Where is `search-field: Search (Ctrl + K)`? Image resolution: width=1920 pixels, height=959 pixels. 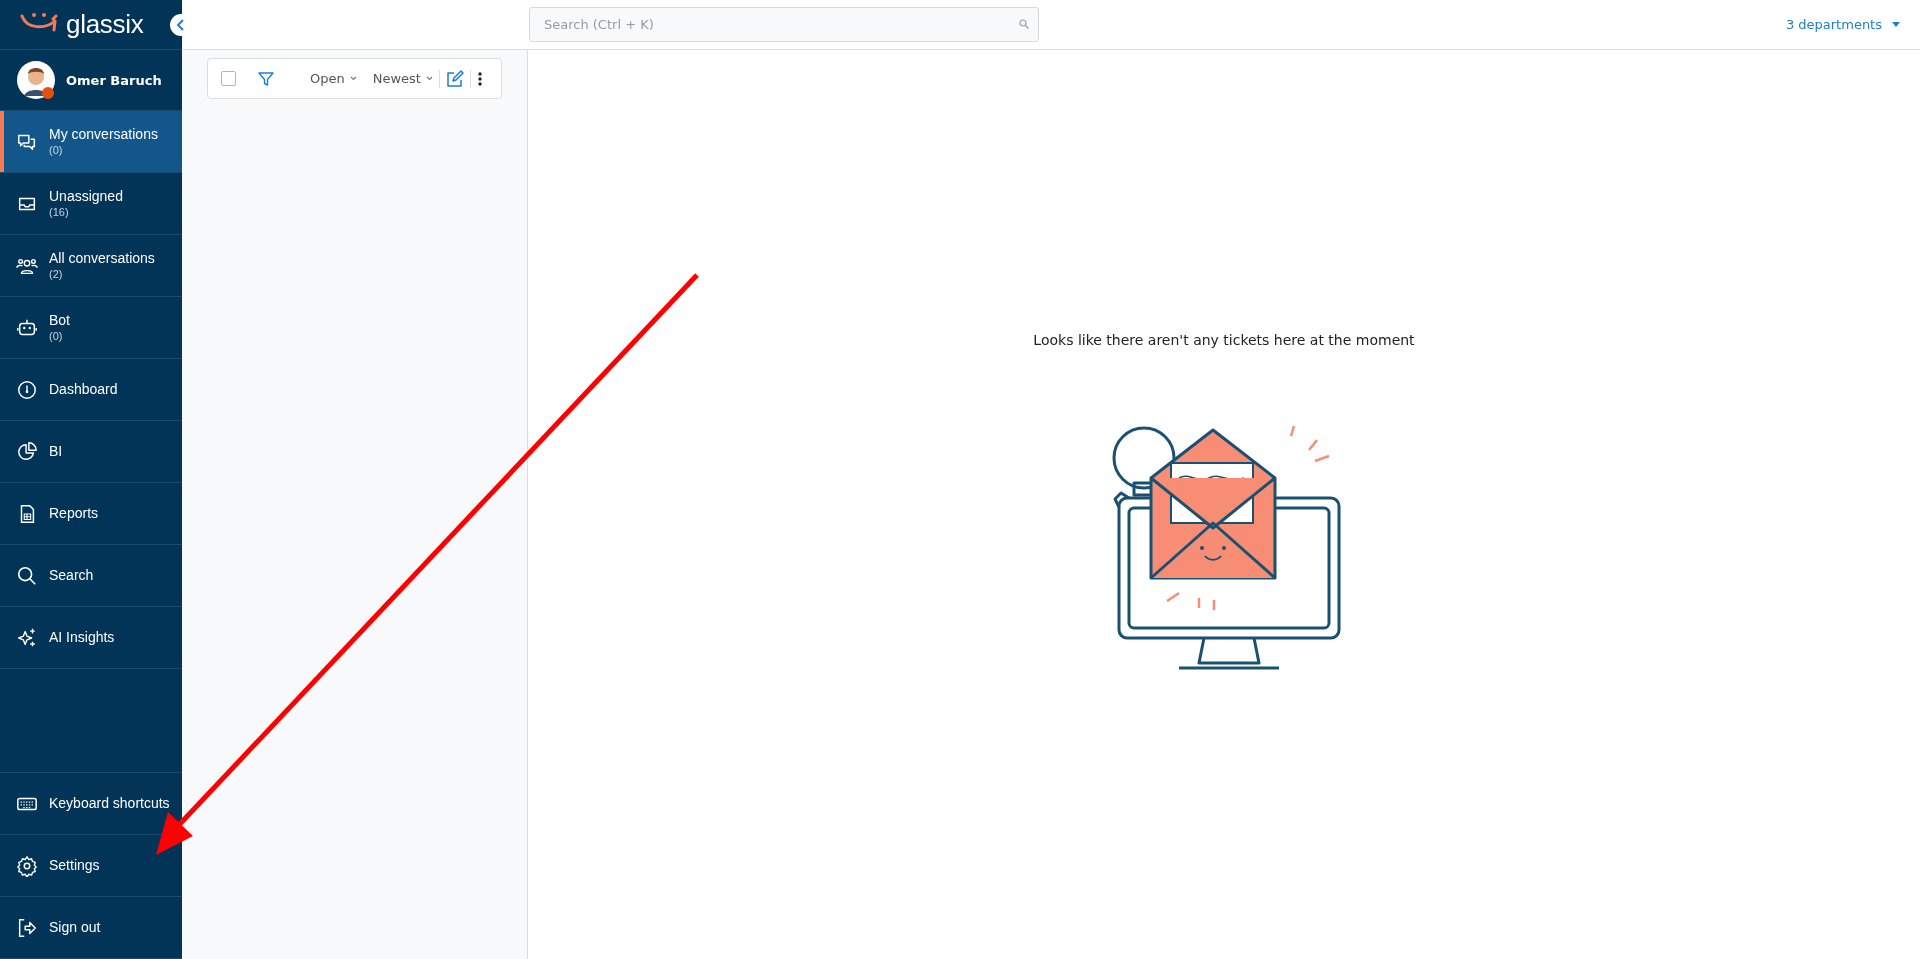 search-field: Search (Ctrl + K) is located at coordinates (784, 24).